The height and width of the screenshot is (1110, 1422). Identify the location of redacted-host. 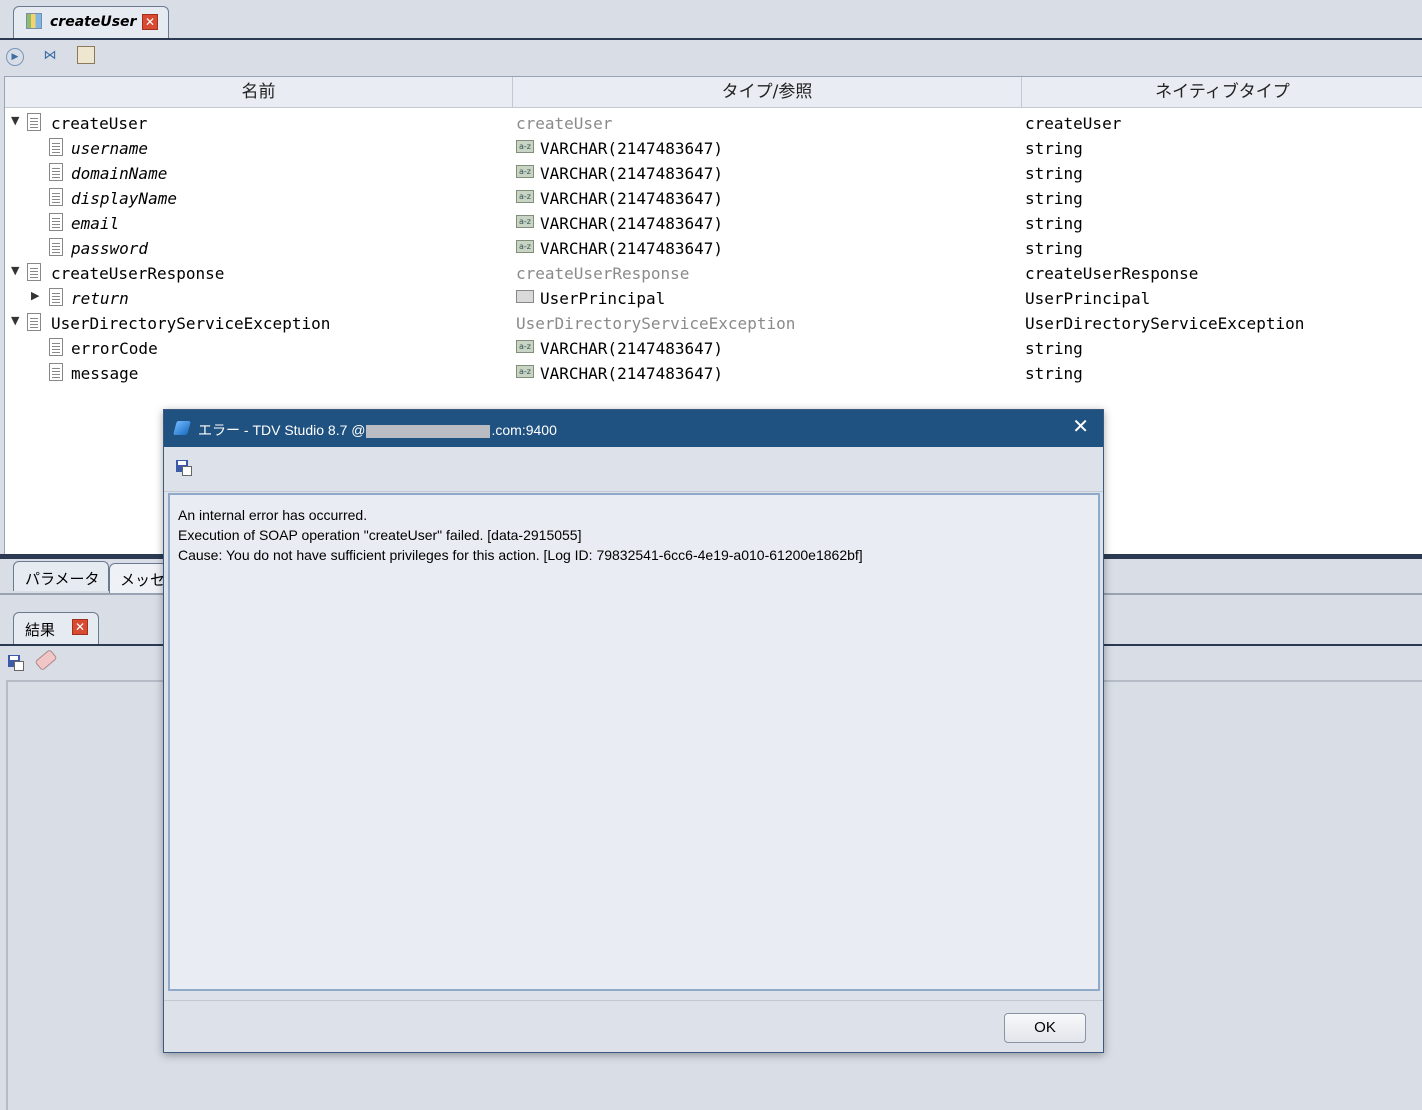
(428, 431).